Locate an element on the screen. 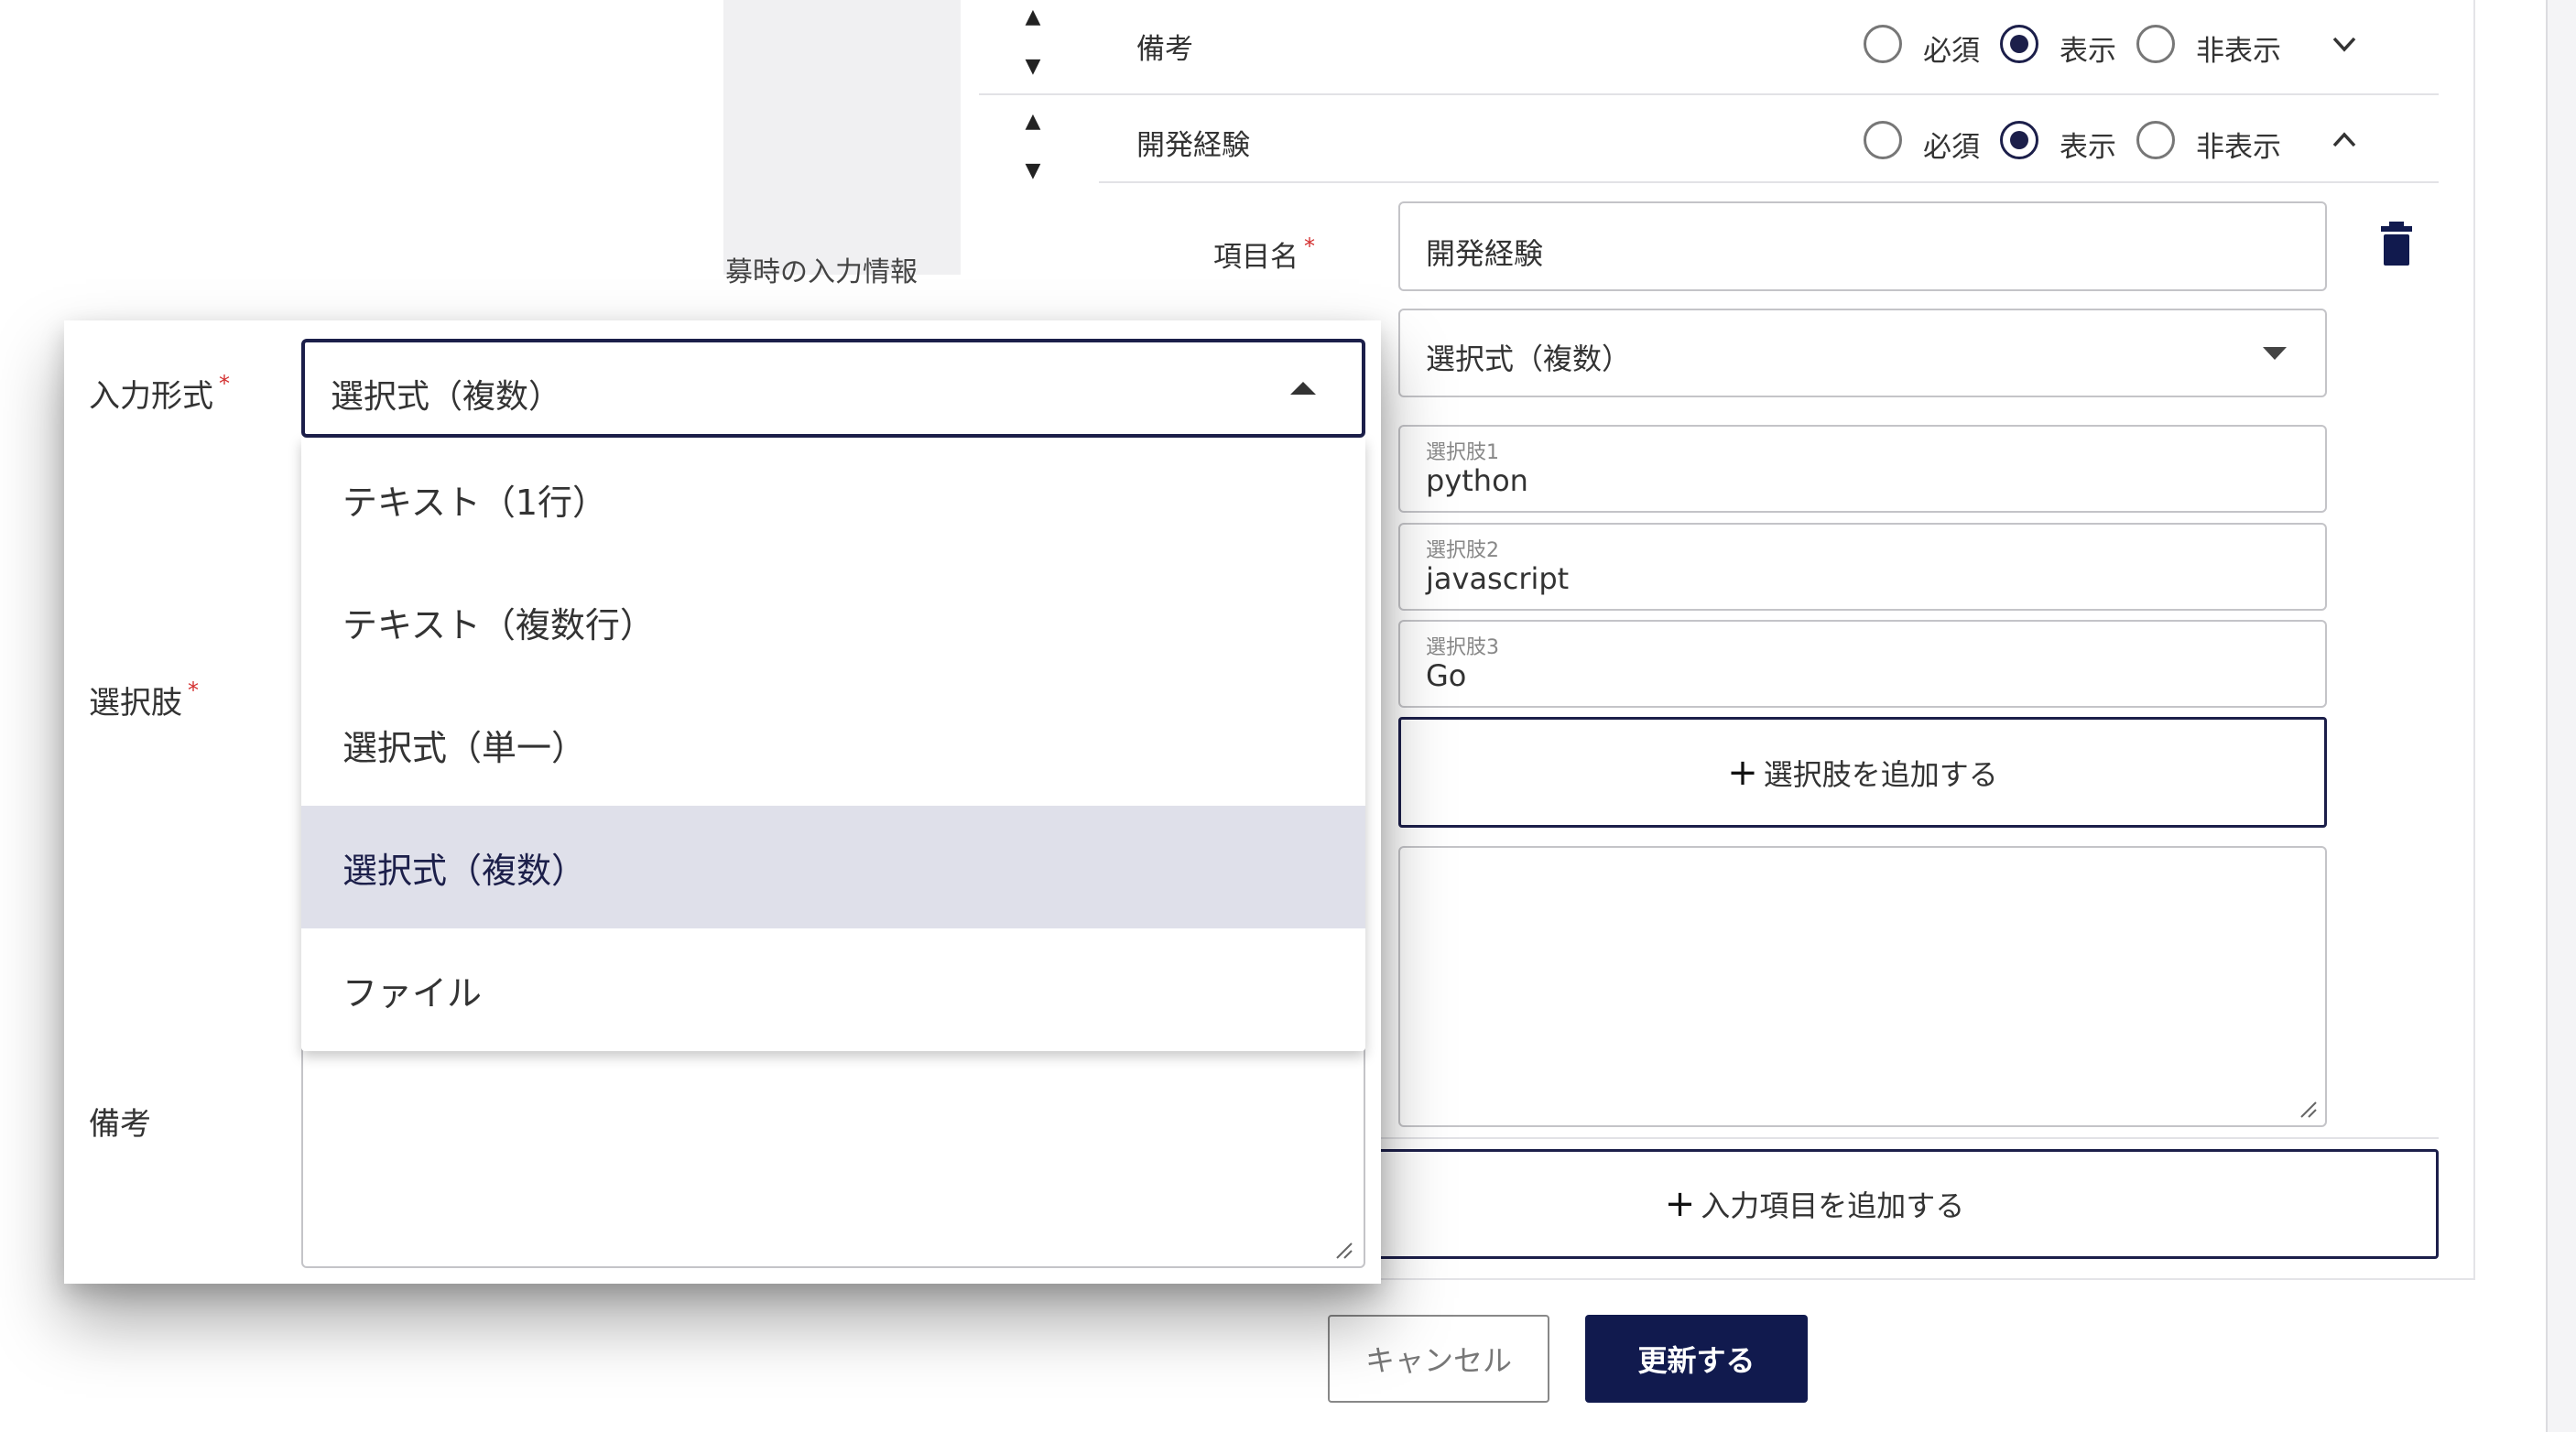 The height and width of the screenshot is (1432, 2576). cancel-button: キャンセル is located at coordinates (1438, 1359).